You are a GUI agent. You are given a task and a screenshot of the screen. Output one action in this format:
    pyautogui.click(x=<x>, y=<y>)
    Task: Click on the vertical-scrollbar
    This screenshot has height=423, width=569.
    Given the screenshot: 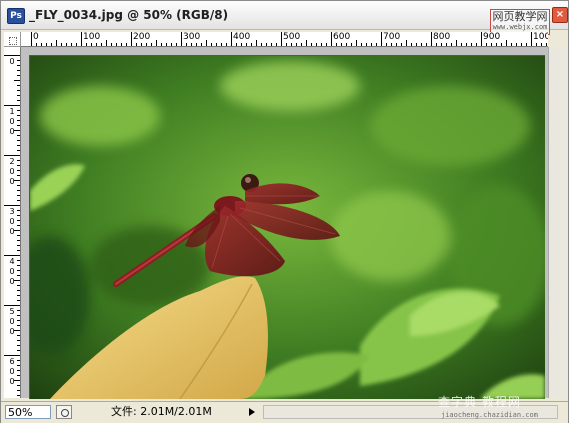 What is the action you would take?
    pyautogui.click(x=557, y=222)
    